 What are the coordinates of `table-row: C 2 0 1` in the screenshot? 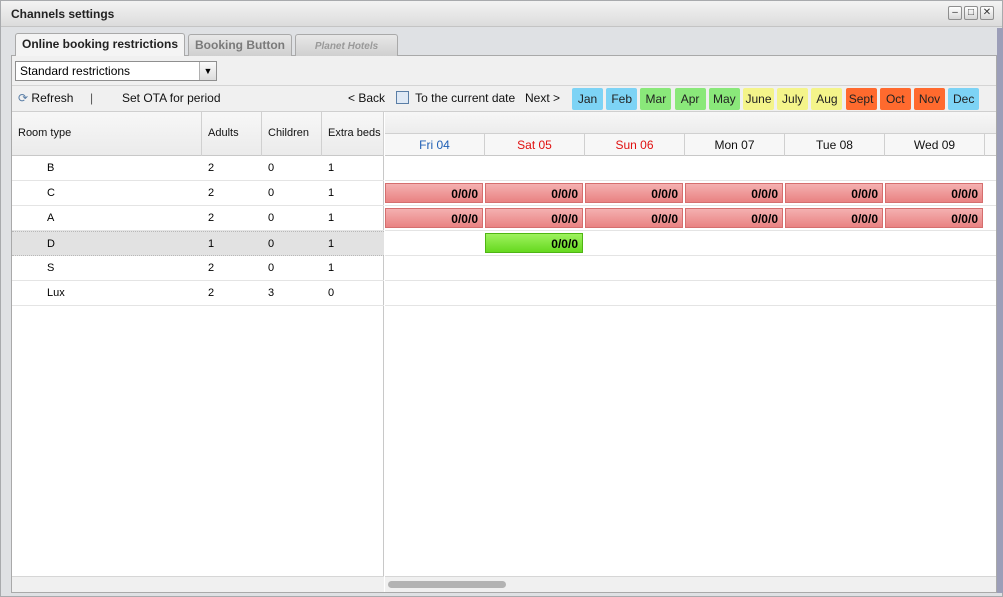 It's located at (198, 193).